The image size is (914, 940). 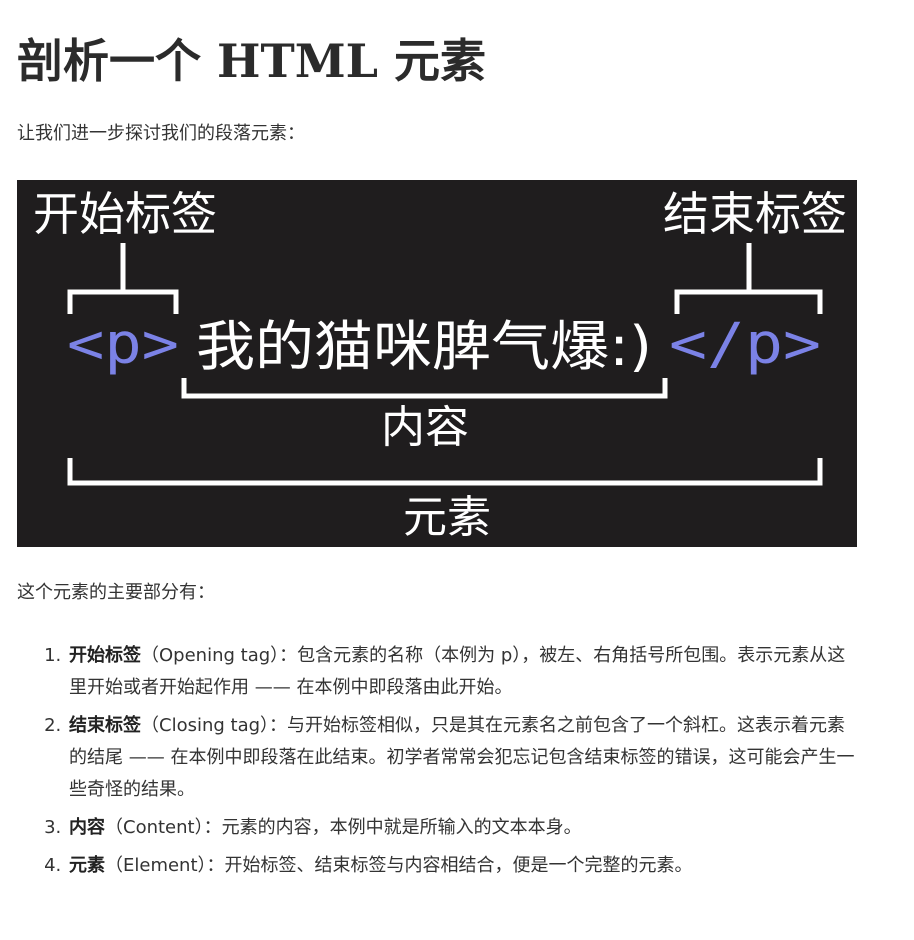 What do you see at coordinates (251, 61) in the screenshot?
I see `page-title: 剖析一个 HTML 元素` at bounding box center [251, 61].